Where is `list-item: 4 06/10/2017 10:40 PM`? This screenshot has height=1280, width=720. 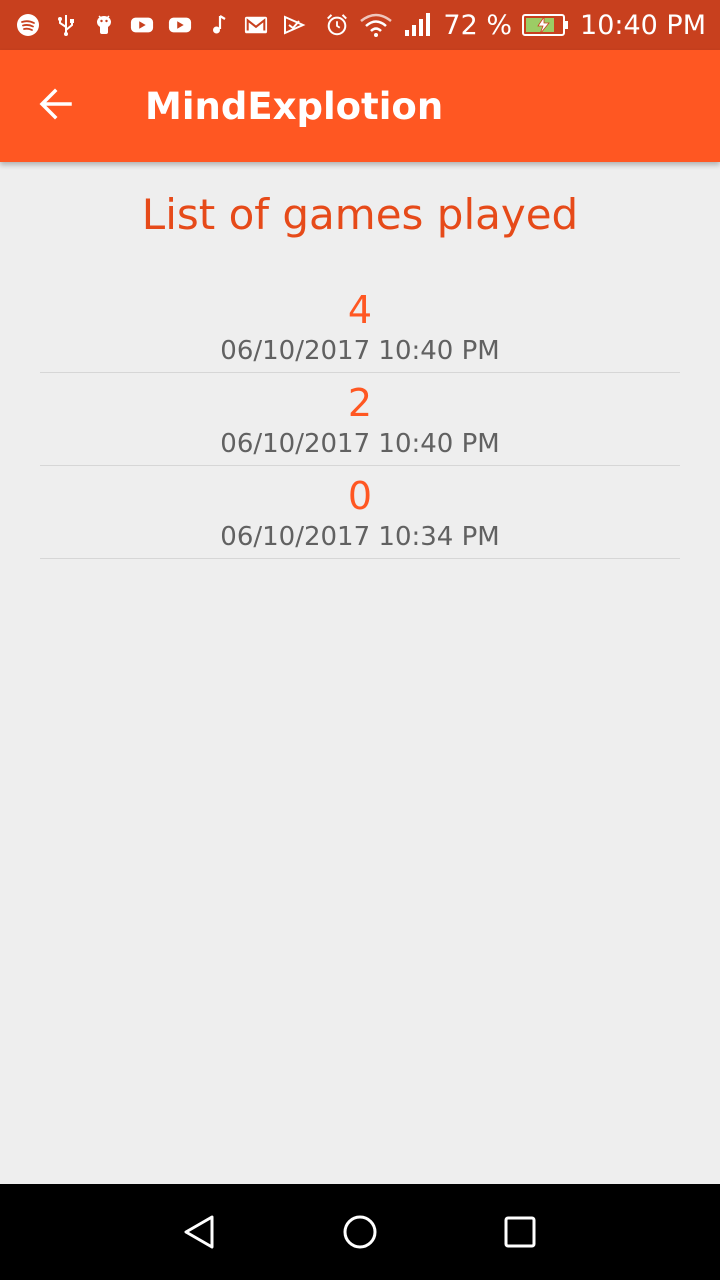
list-item: 4 06/10/2017 10:40 PM is located at coordinates (360, 326).